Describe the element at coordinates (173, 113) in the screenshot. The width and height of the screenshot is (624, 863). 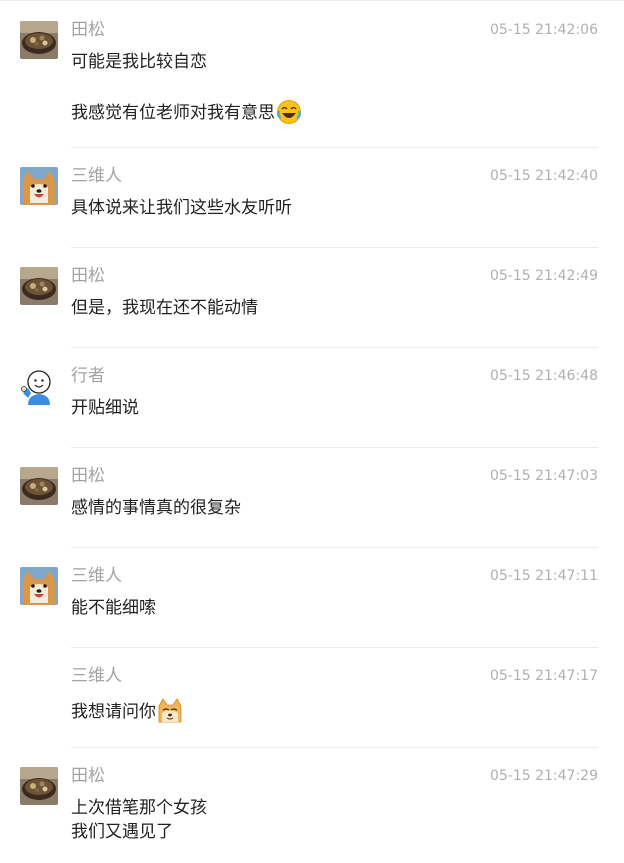
I see `message-text: 我感觉有位老师对我有意思` at that location.